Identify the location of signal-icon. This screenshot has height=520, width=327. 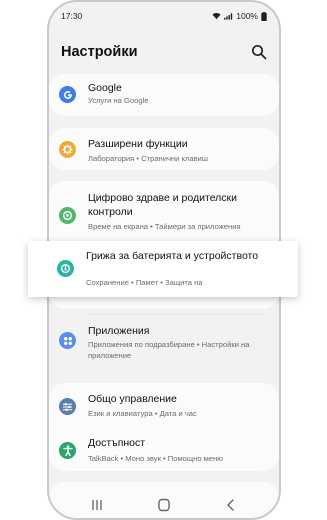
(228, 16).